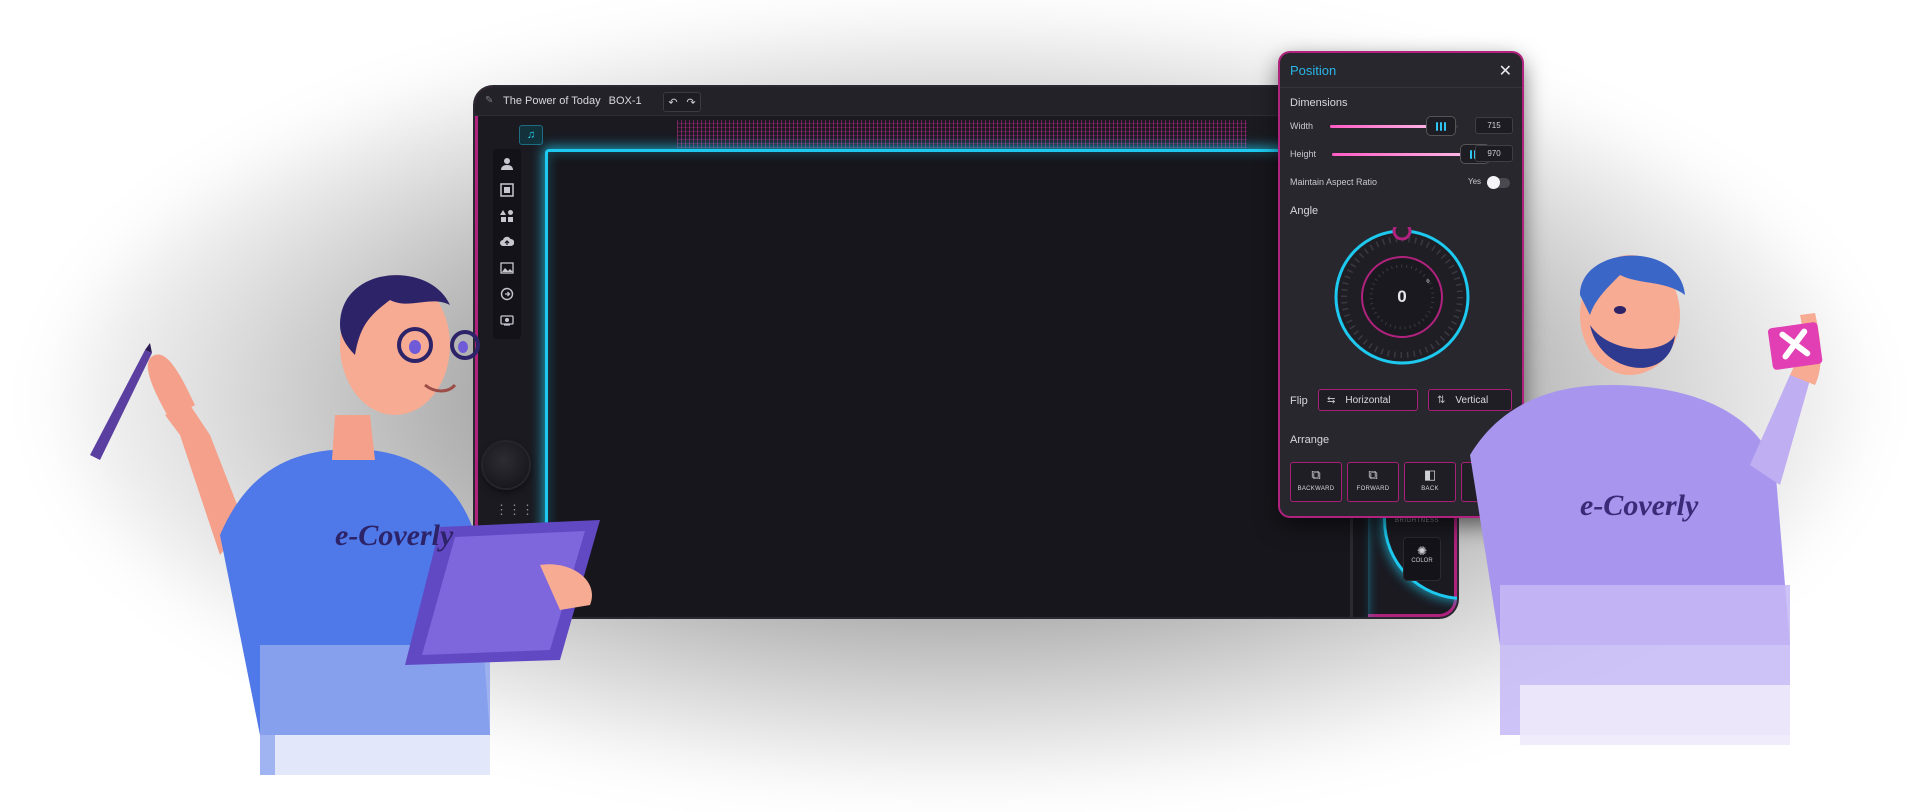 This screenshot has height=812, width=1920. I want to click on send-to-back-button: ◧ BACK, so click(1430, 482).